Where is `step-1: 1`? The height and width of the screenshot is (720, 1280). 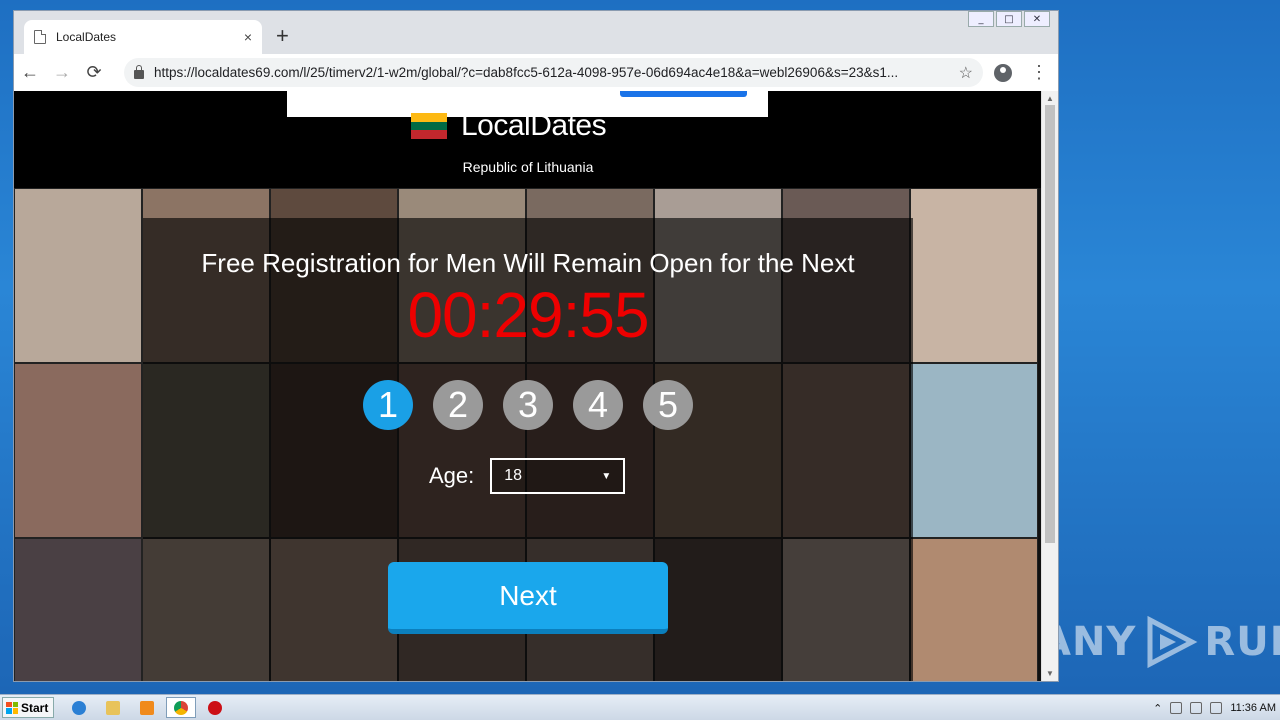 step-1: 1 is located at coordinates (388, 405).